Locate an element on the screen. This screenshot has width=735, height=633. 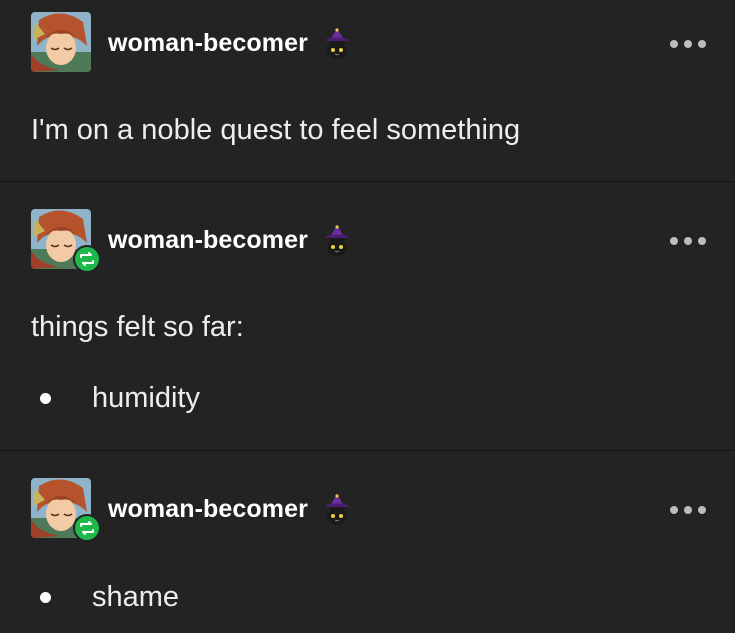
list-item-text: shame is located at coordinates (136, 597).